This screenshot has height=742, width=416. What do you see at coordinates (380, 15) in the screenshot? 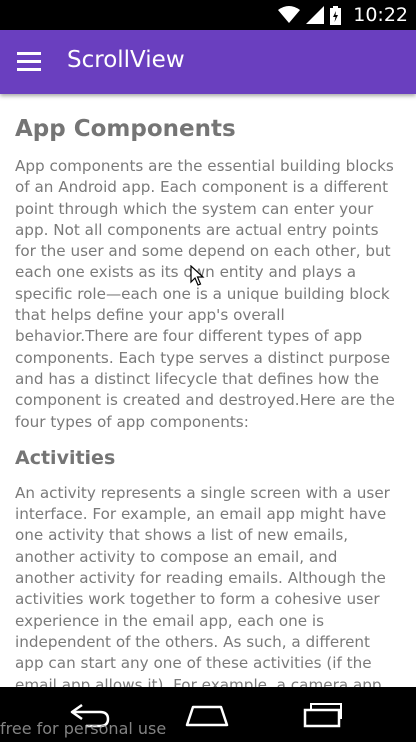
I see `status-time: 10:22` at bounding box center [380, 15].